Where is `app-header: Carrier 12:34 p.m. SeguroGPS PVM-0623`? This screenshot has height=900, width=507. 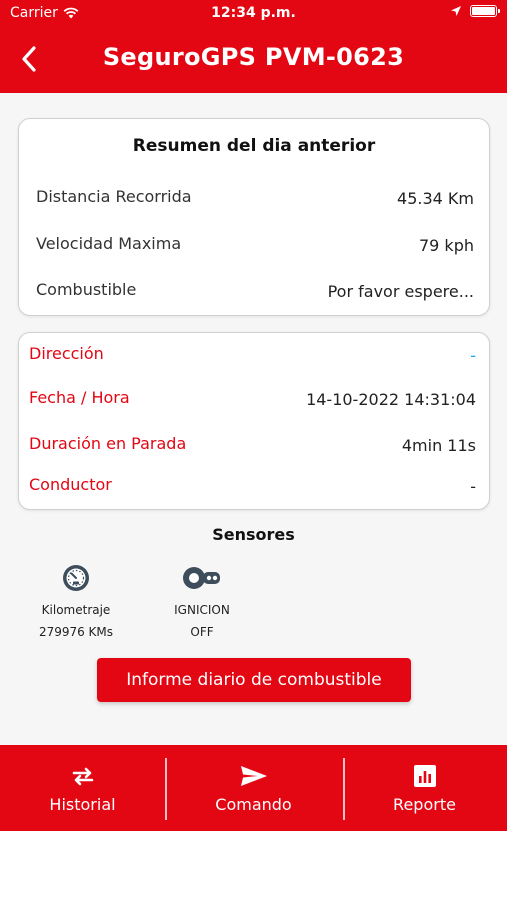
app-header: Carrier 12:34 p.m. SeguroGPS PVM-0623 is located at coordinates (253, 46).